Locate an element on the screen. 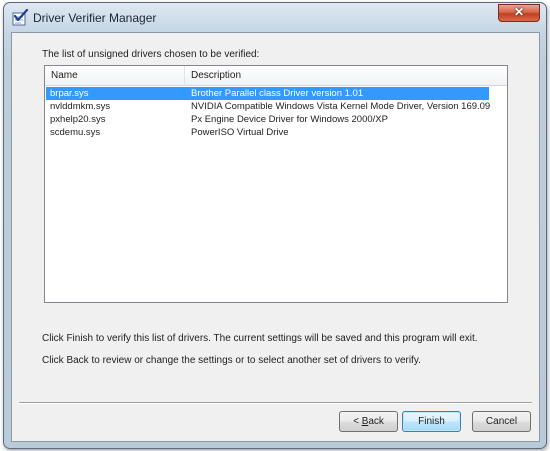 The height and width of the screenshot is (451, 550). back-label: ack is located at coordinates (376, 421).